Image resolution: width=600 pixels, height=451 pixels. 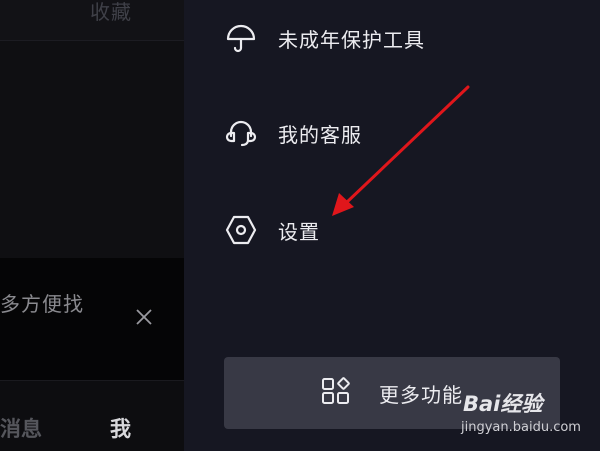 What do you see at coordinates (241, 133) in the screenshot?
I see `headset-icon` at bounding box center [241, 133].